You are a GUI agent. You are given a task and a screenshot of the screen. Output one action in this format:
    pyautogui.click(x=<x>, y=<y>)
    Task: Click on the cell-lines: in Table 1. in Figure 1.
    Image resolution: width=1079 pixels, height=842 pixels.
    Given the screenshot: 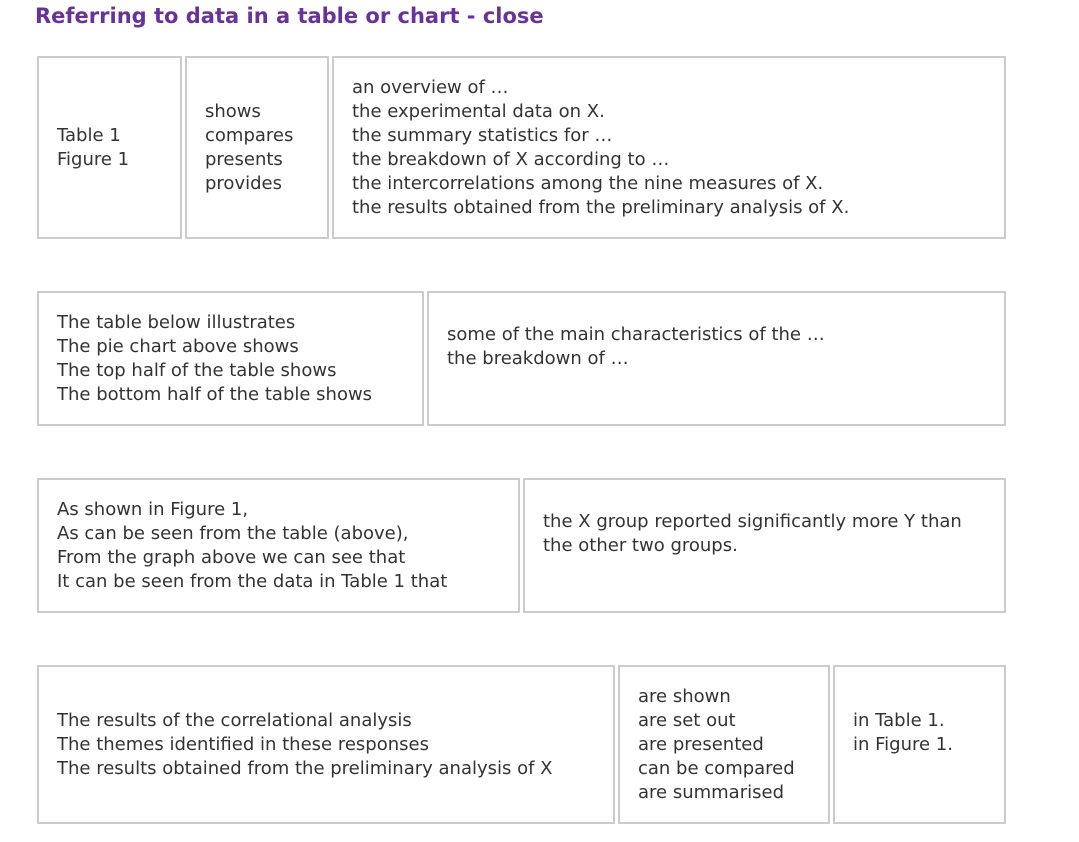 What is the action you would take?
    pyautogui.click(x=903, y=733)
    